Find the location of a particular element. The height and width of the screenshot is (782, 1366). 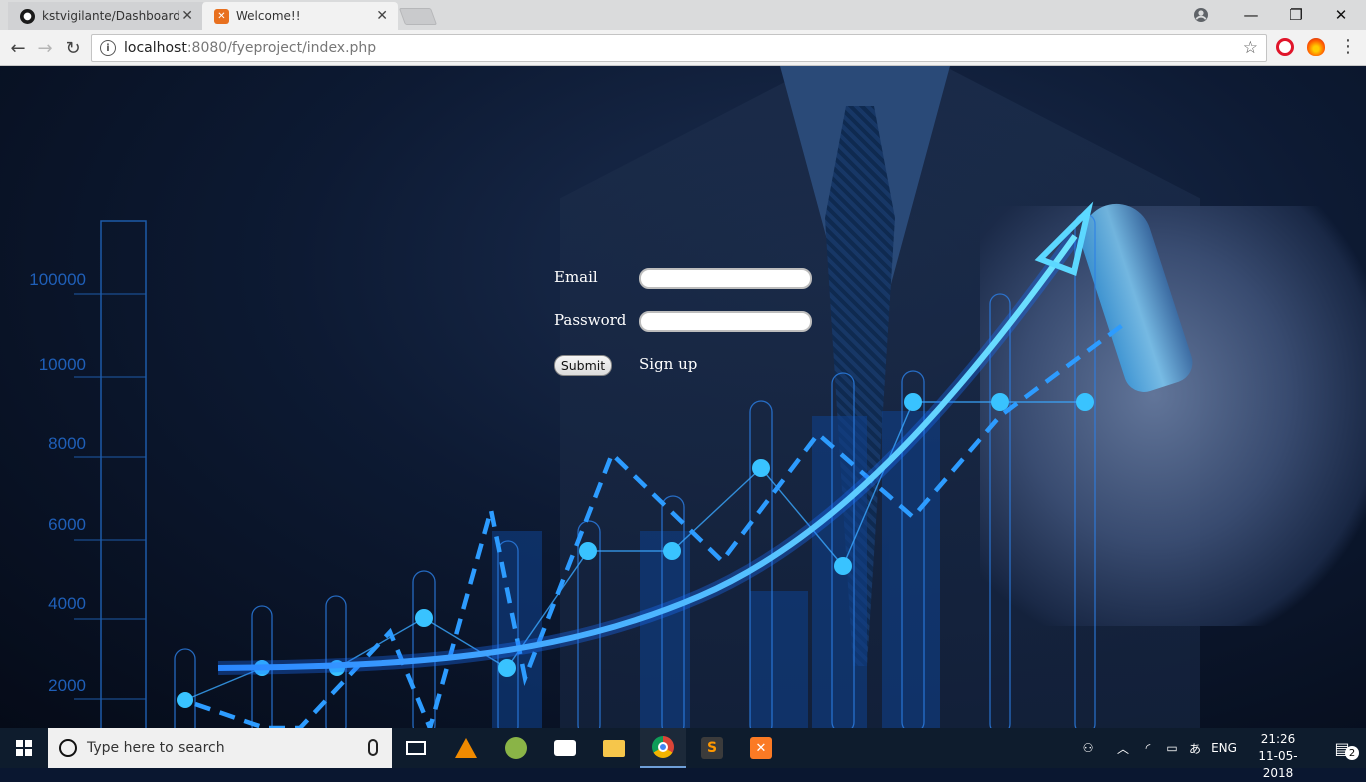

y-tick-label: 6000 is located at coordinates (67, 524).